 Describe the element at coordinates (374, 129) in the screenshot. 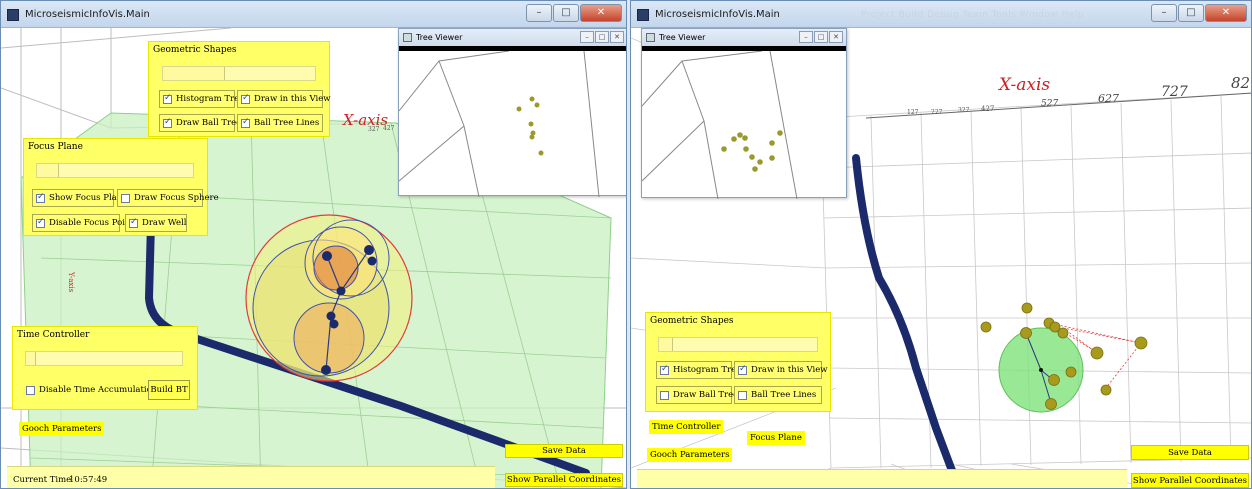

I see `left-axis-tick: 327` at that location.